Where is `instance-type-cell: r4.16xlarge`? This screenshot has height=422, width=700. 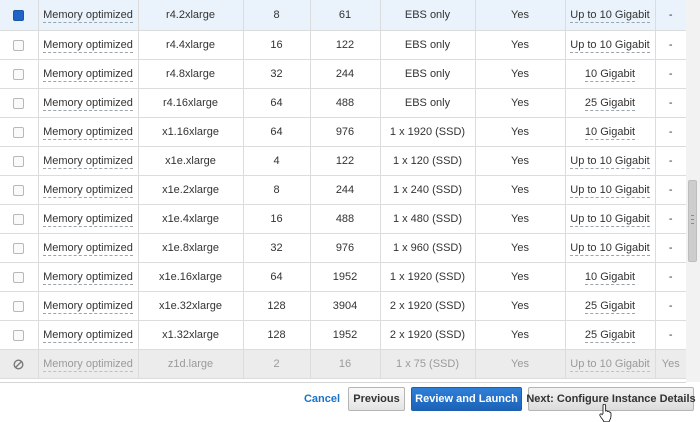 instance-type-cell: r4.16xlarge is located at coordinates (191, 103).